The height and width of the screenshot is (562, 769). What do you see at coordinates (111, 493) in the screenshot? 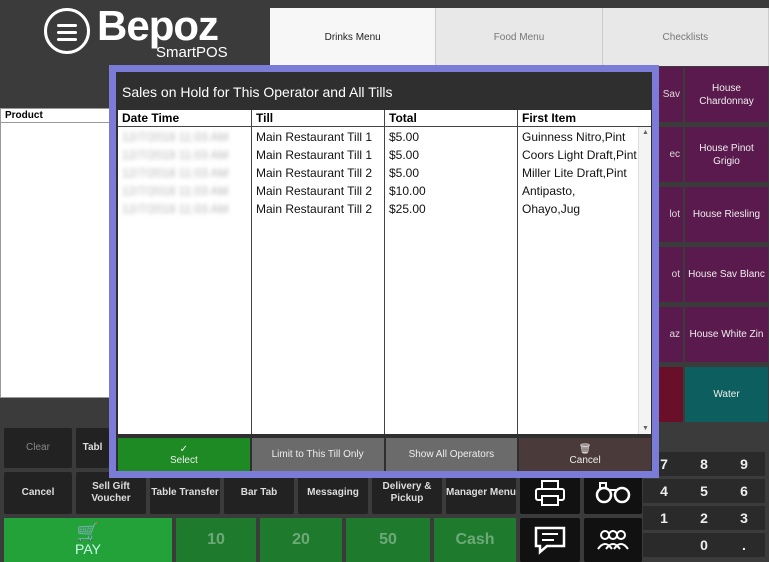
I see `sell-gift-voucher-button: Sell Gift Voucher` at bounding box center [111, 493].